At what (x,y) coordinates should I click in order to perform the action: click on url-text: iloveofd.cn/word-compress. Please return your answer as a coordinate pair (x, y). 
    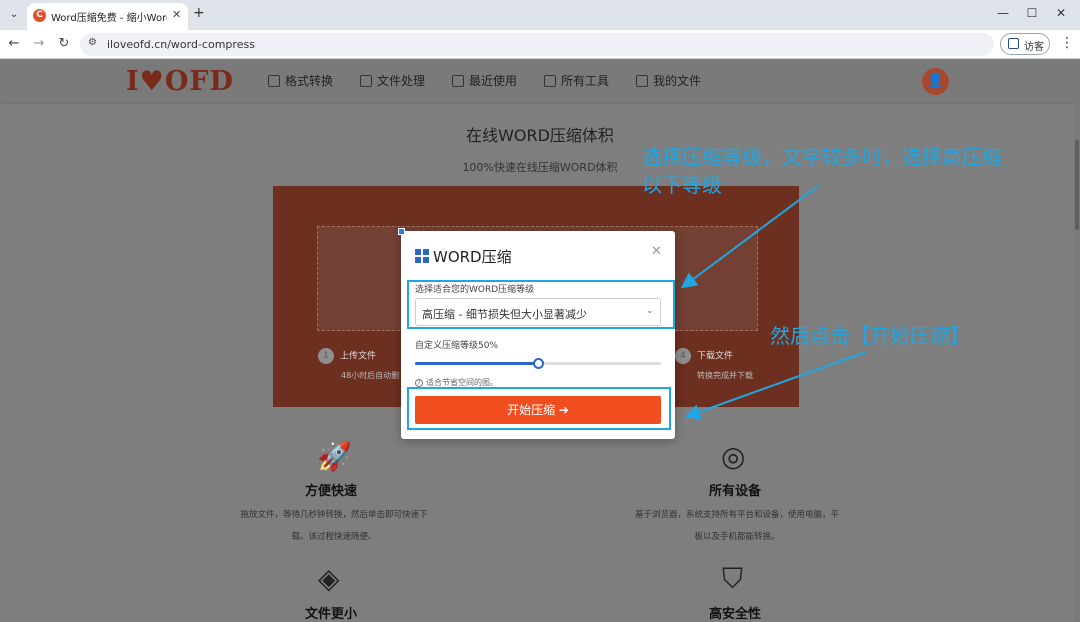
    Looking at the image, I should click on (181, 44).